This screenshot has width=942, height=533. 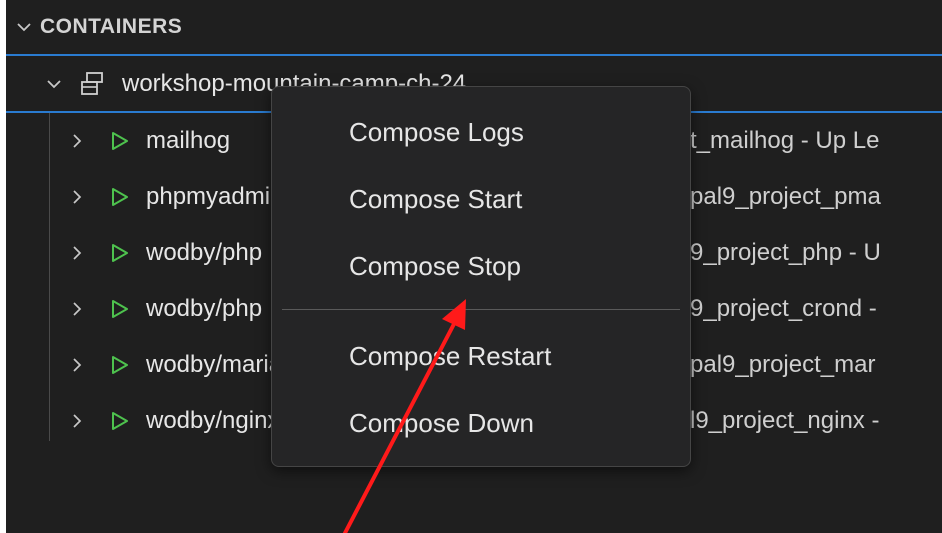 What do you see at coordinates (783, 308) in the screenshot?
I see `container-description: 9_project_crond -` at bounding box center [783, 308].